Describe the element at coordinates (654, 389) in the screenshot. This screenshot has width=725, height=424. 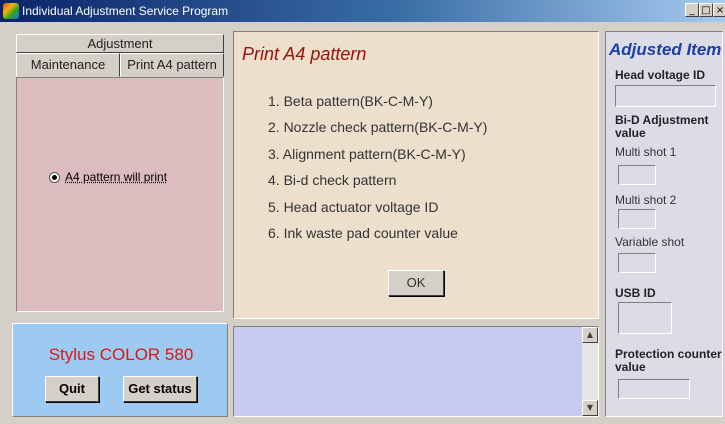
I see `protection-counter-field` at that location.